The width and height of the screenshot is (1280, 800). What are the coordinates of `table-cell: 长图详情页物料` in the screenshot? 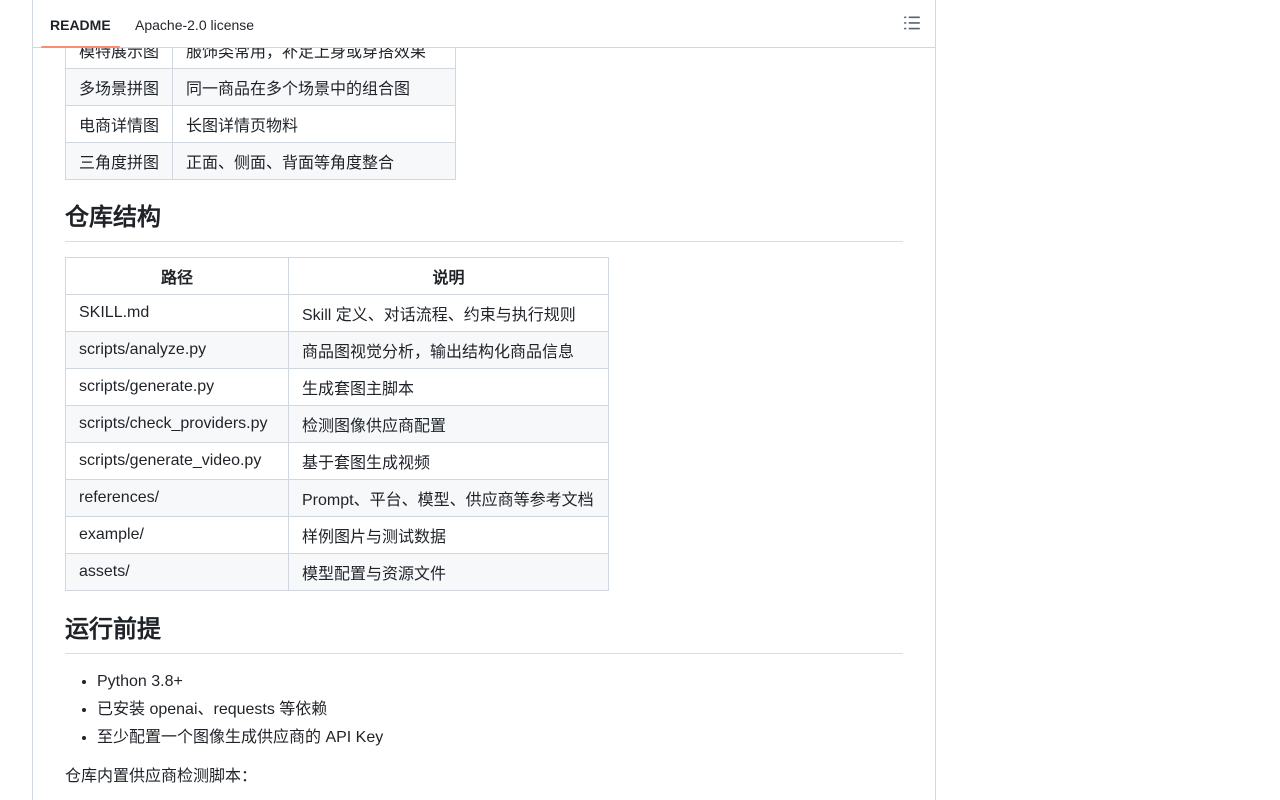 It's located at (314, 124).